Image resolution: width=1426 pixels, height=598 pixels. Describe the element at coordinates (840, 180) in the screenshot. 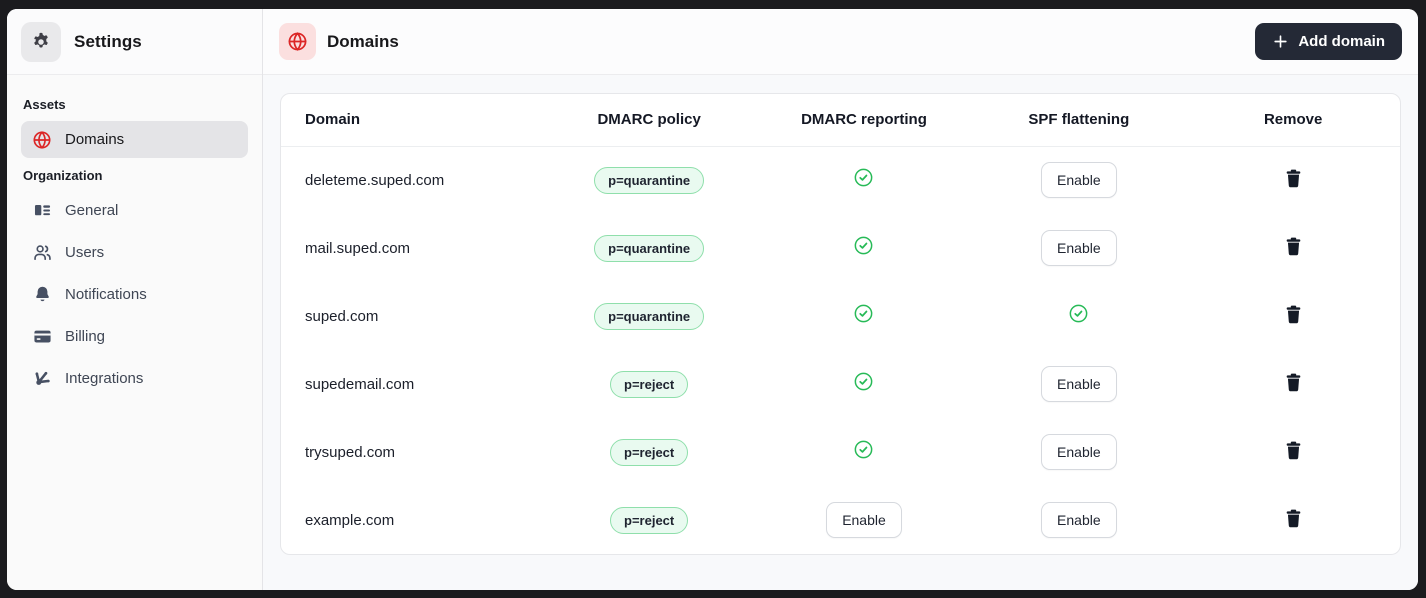

I see `table-row: deleteme.suped.com p=quarantine Enable` at that location.